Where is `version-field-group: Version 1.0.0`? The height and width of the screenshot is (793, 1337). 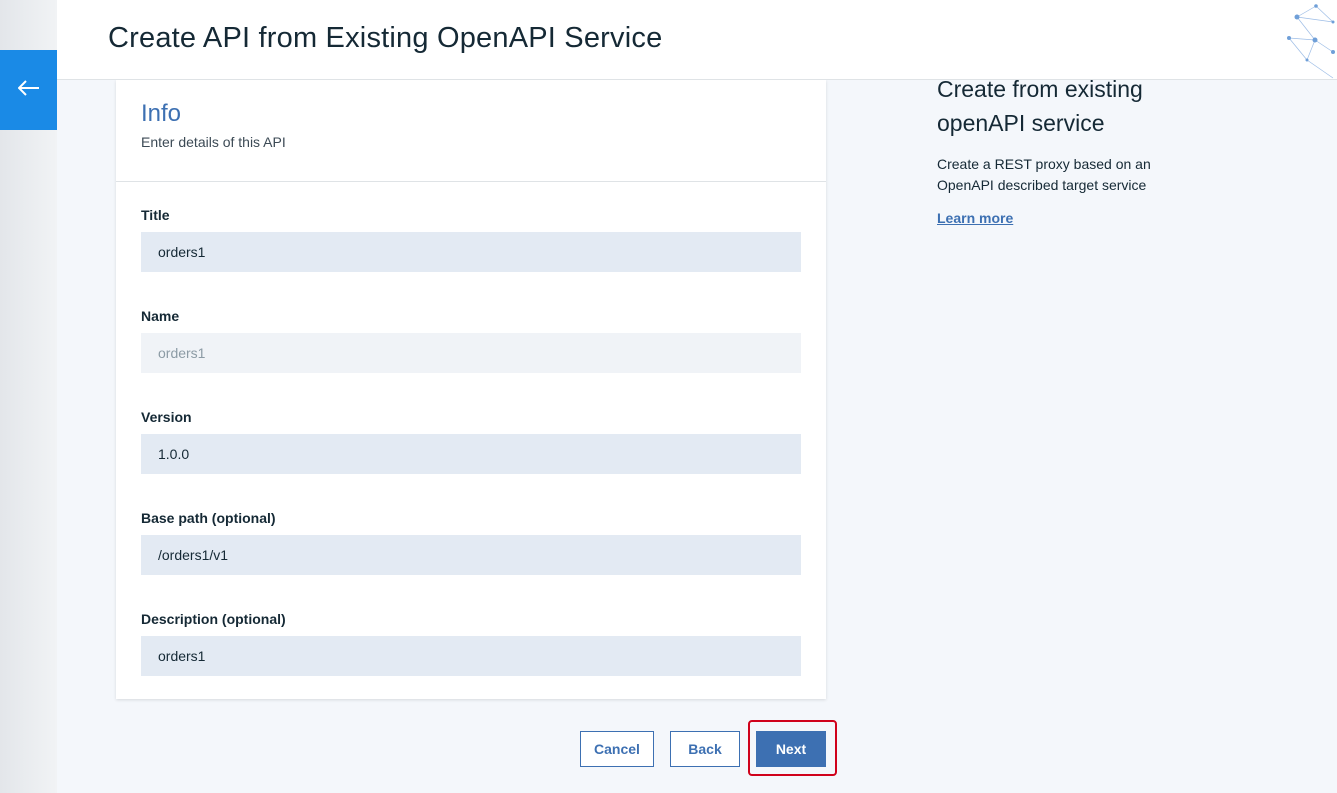 version-field-group: Version 1.0.0 is located at coordinates (471, 441).